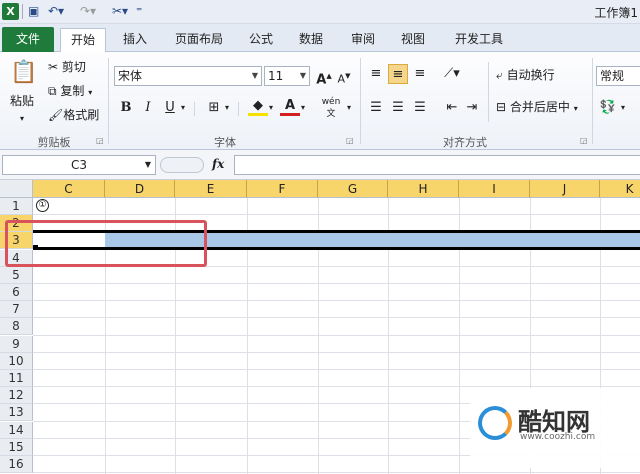 This screenshot has width=640, height=474. I want to click on grow-font-button: A▲, so click(324, 77).